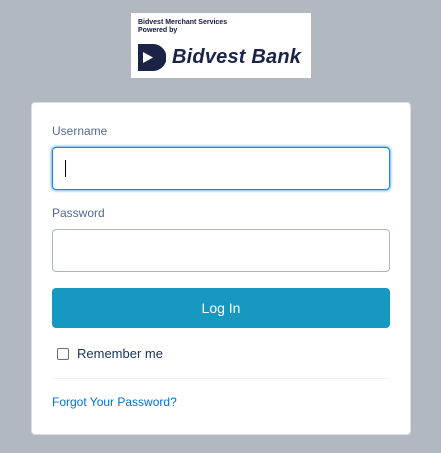  I want to click on password-label: Password, so click(78, 213).